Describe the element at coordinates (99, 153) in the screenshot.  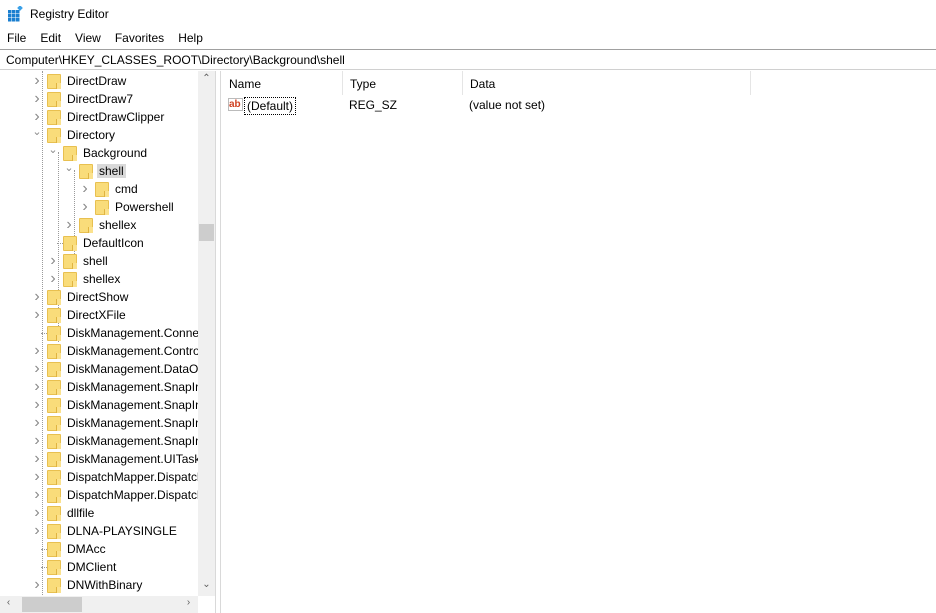
I see `tree-item: ⌄ Background` at that location.